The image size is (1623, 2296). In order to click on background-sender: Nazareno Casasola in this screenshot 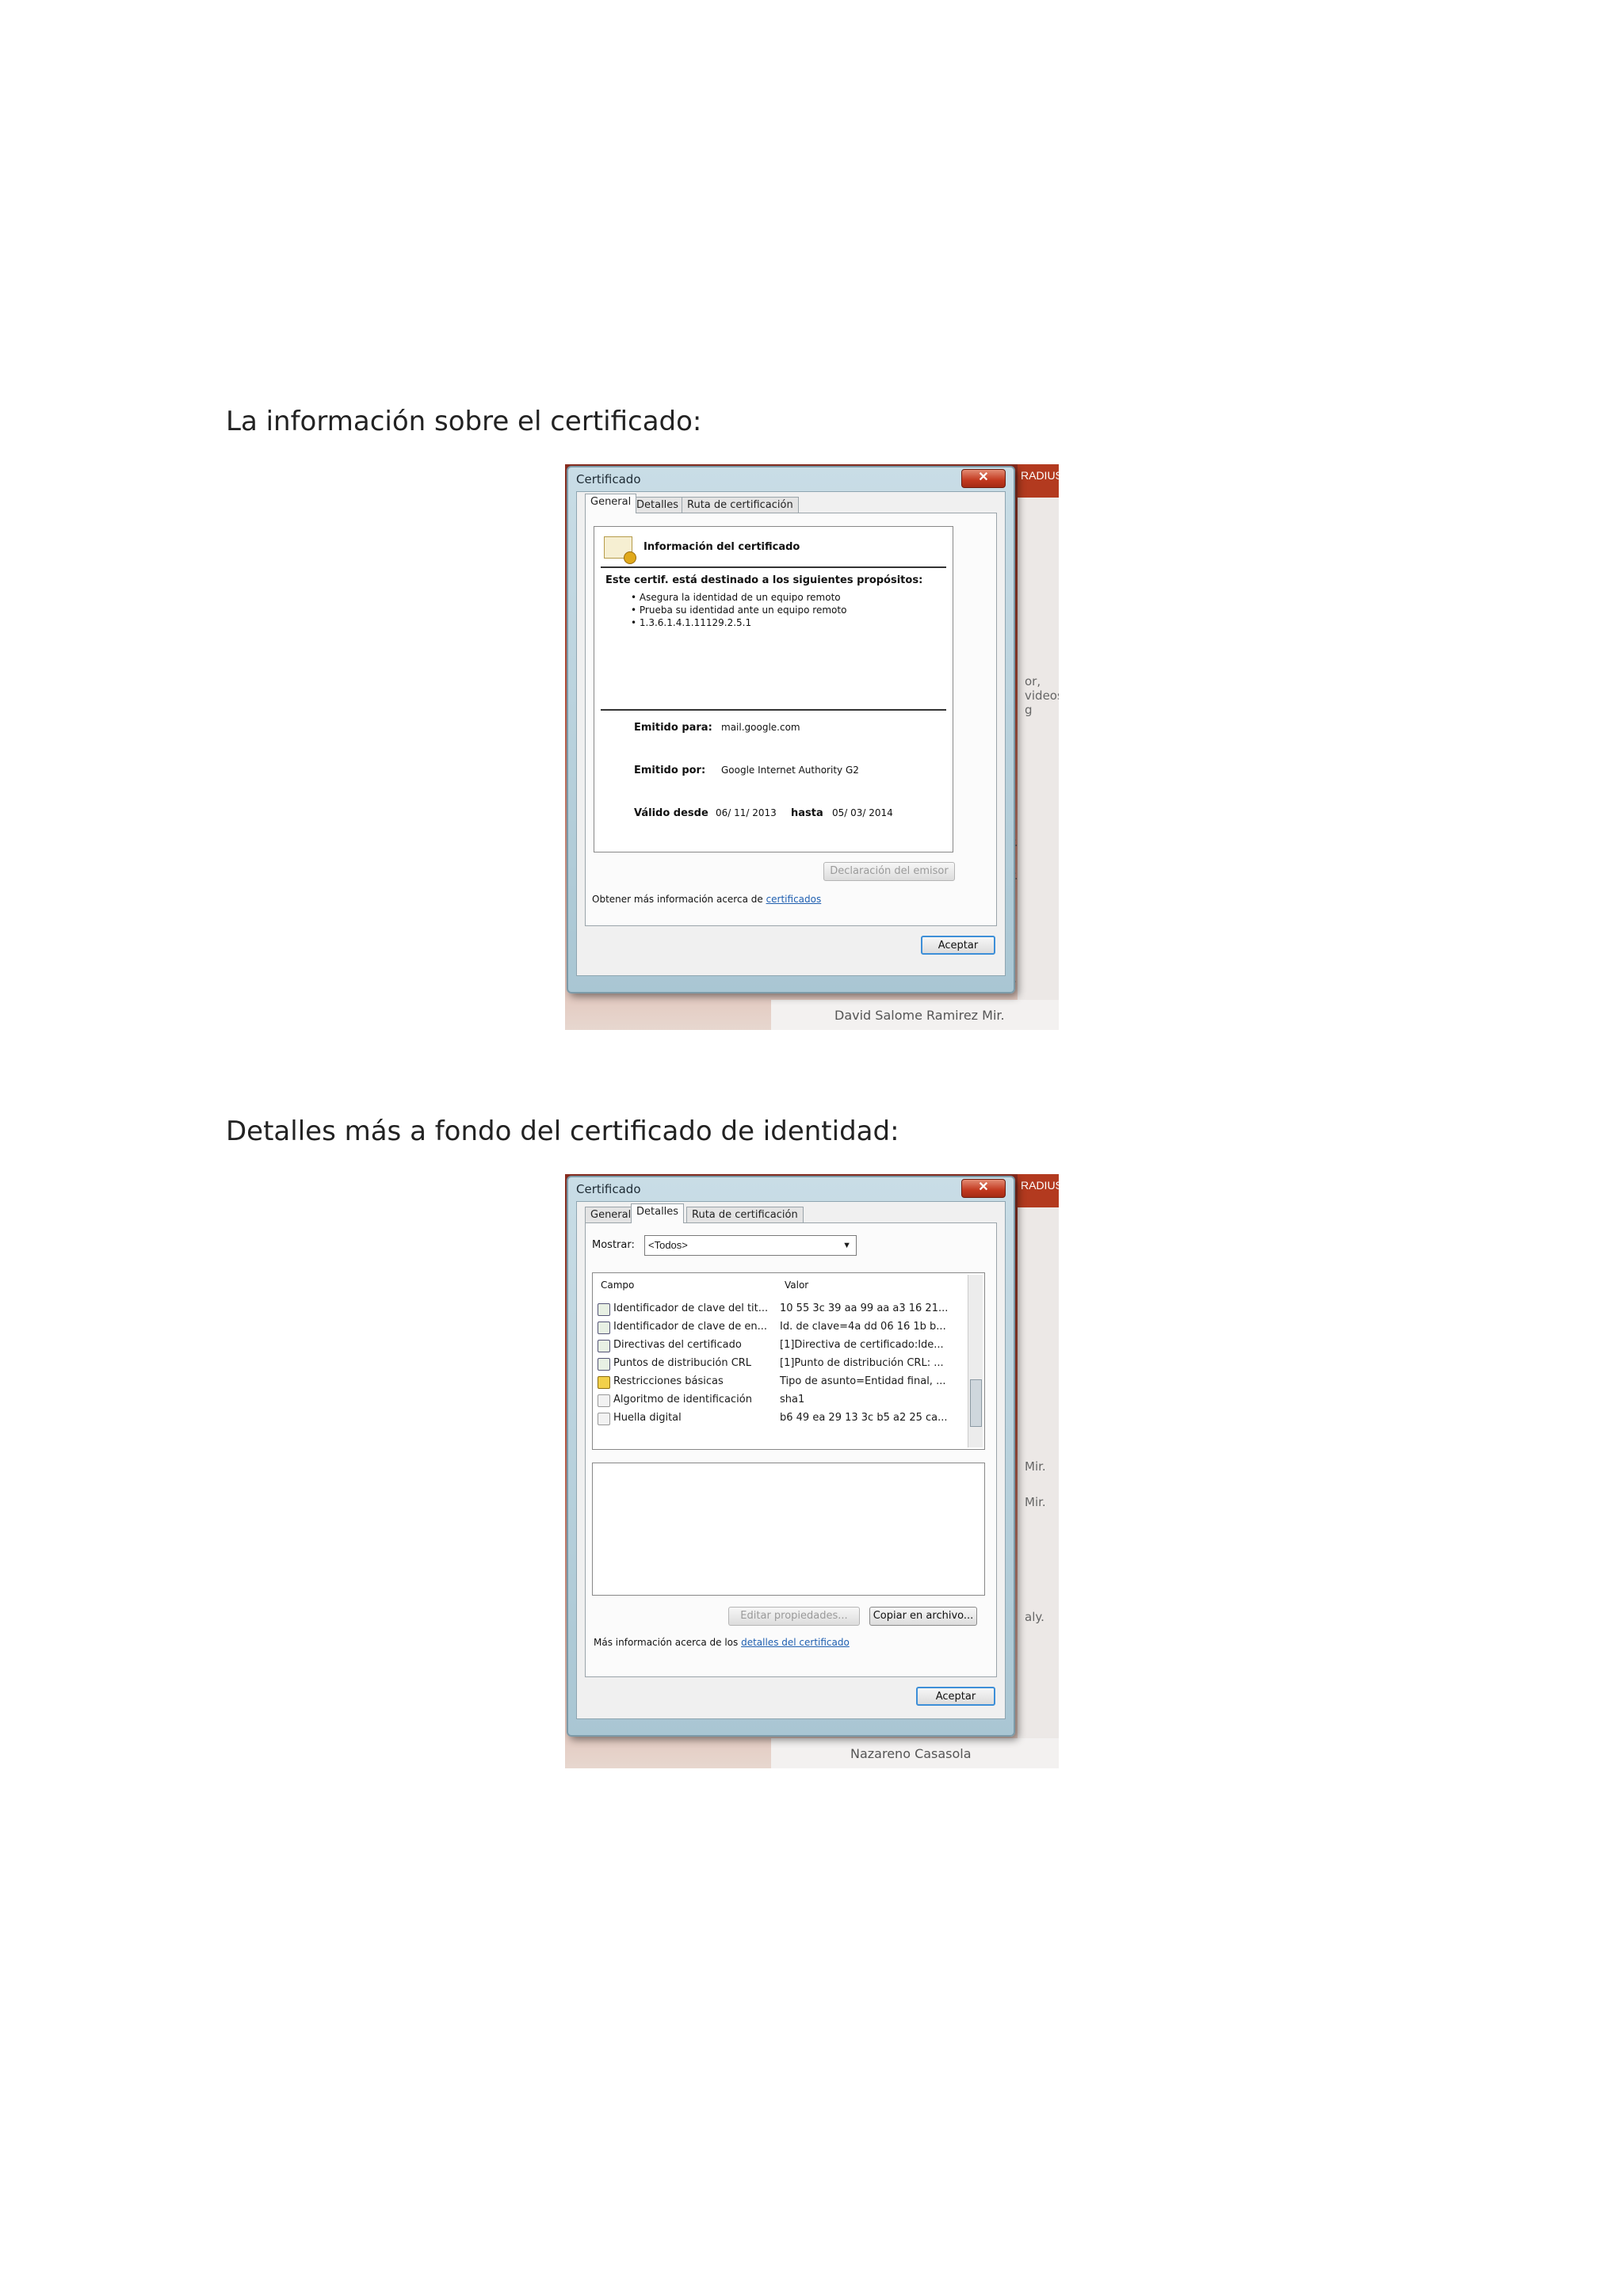, I will do `click(911, 1753)`.